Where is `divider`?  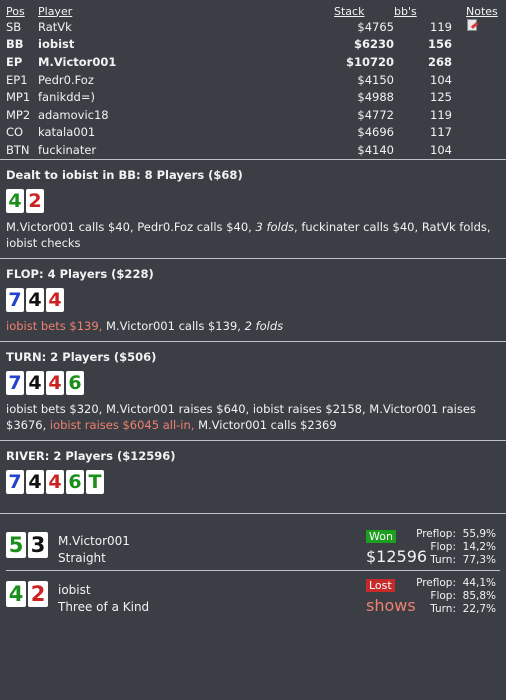
divider is located at coordinates (253, 513).